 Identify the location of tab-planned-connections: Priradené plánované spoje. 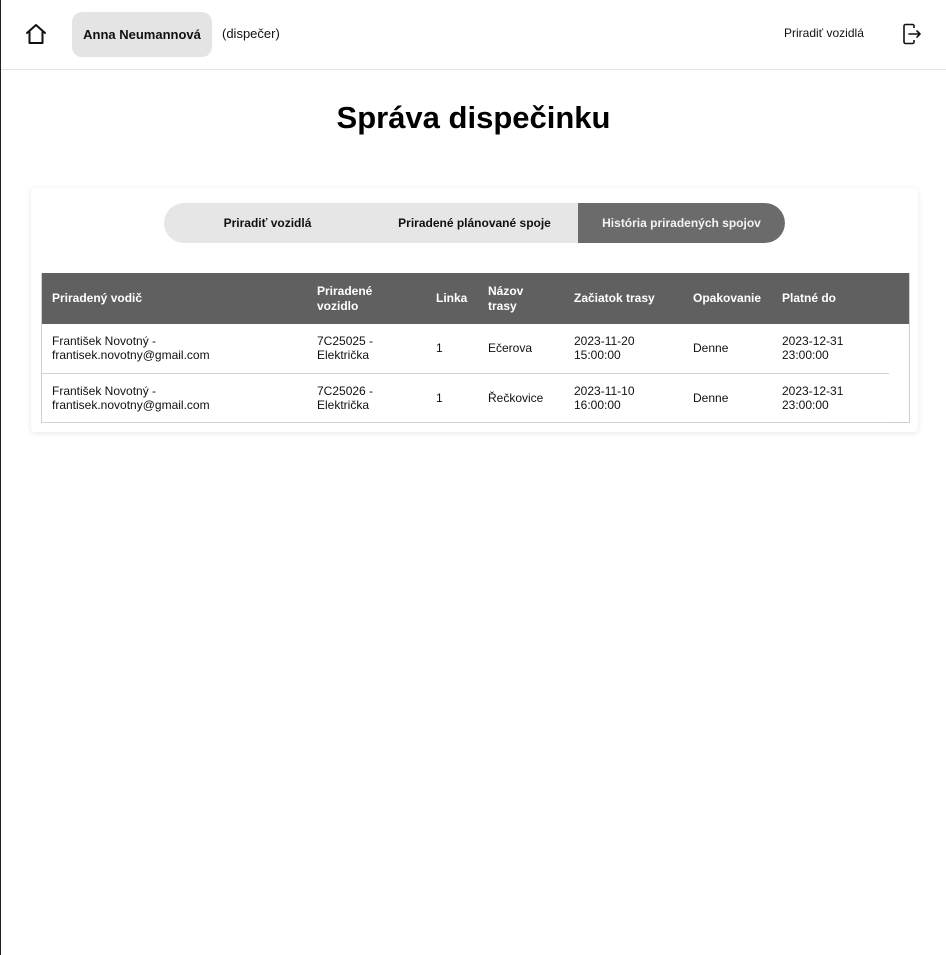
(474, 223).